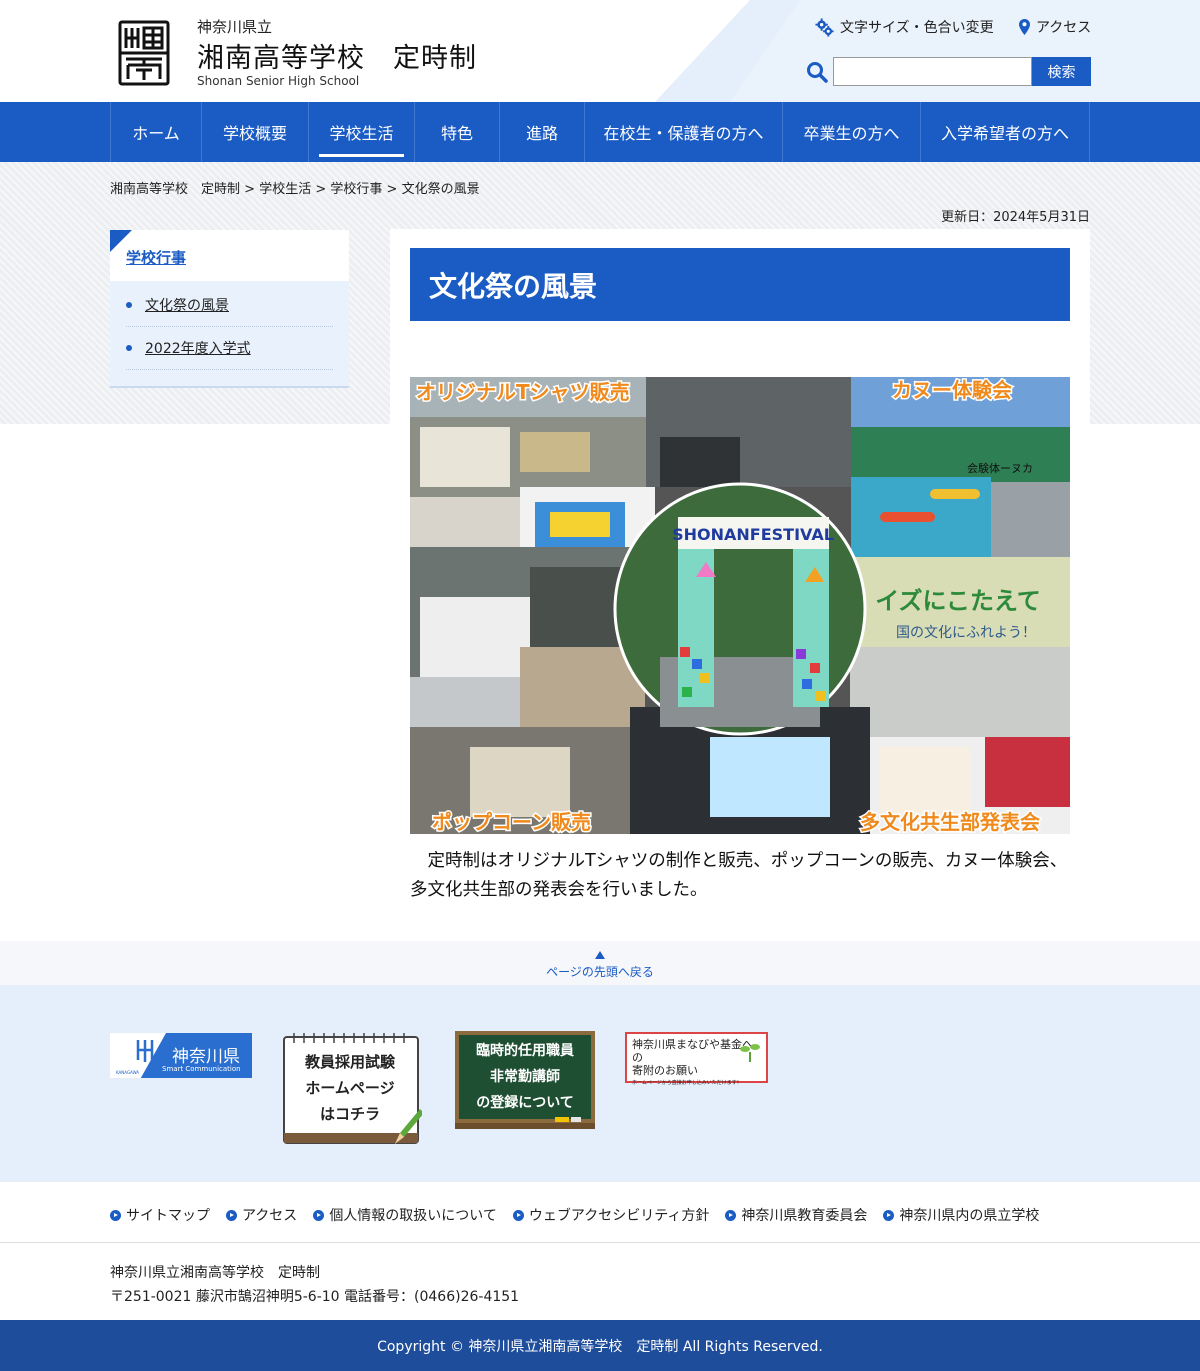 This screenshot has height=1371, width=1200. I want to click on header-decoration-light, so click(965, 51).